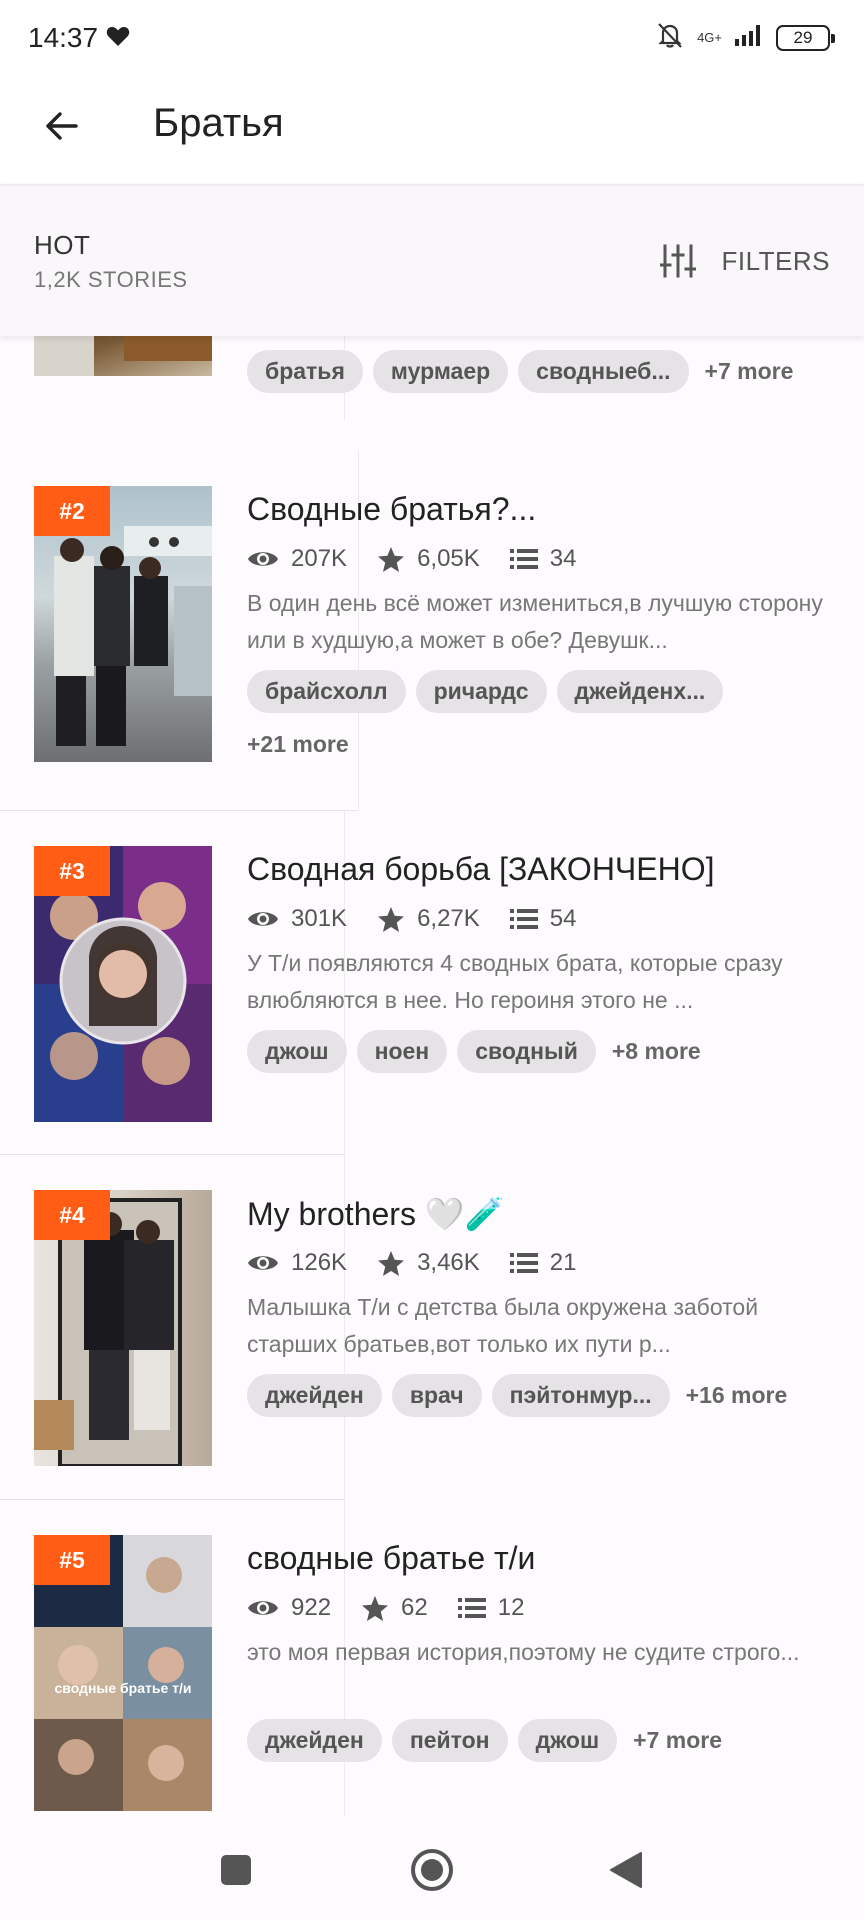 This screenshot has width=864, height=1920. What do you see at coordinates (305, 371) in the screenshot?
I see `tag: братья` at bounding box center [305, 371].